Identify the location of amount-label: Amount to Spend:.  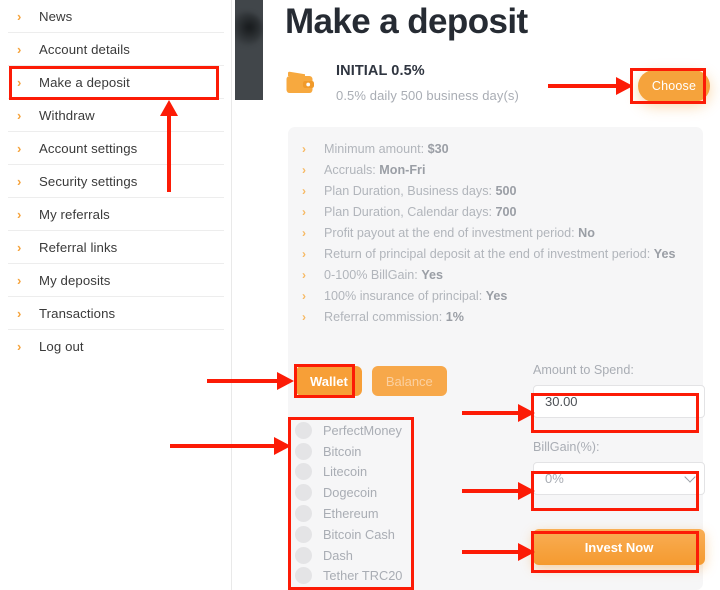
(583, 370).